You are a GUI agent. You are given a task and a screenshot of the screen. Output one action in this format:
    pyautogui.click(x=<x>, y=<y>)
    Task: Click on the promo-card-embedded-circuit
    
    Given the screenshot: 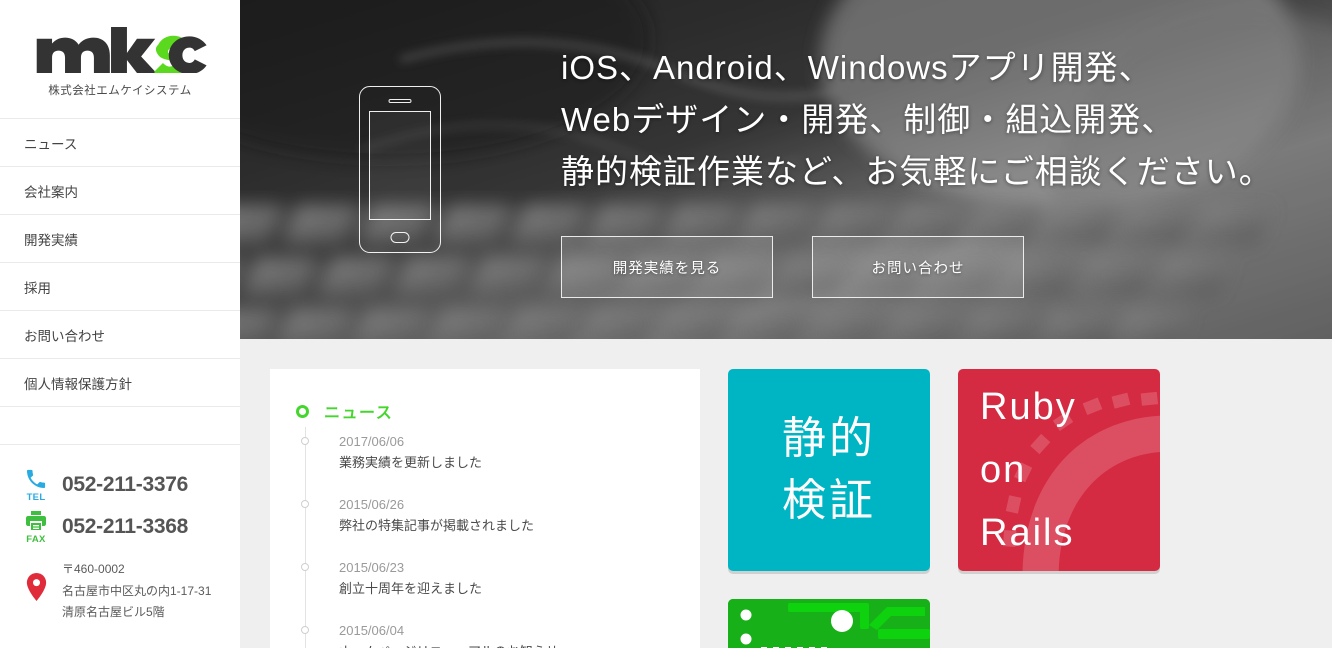 What is the action you would take?
    pyautogui.click(x=829, y=623)
    